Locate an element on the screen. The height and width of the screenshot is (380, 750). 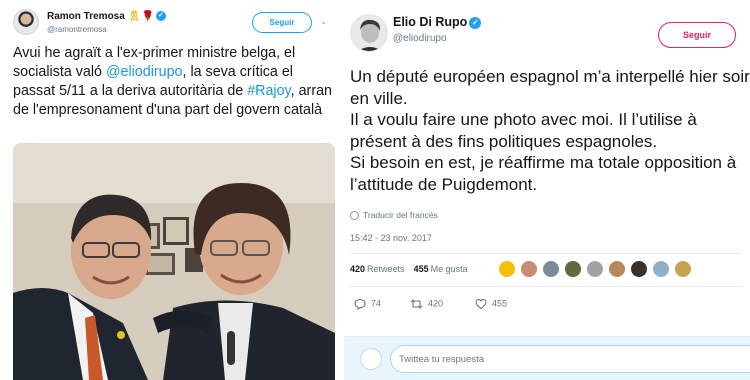
retweet-count: 420 is located at coordinates (436, 303).